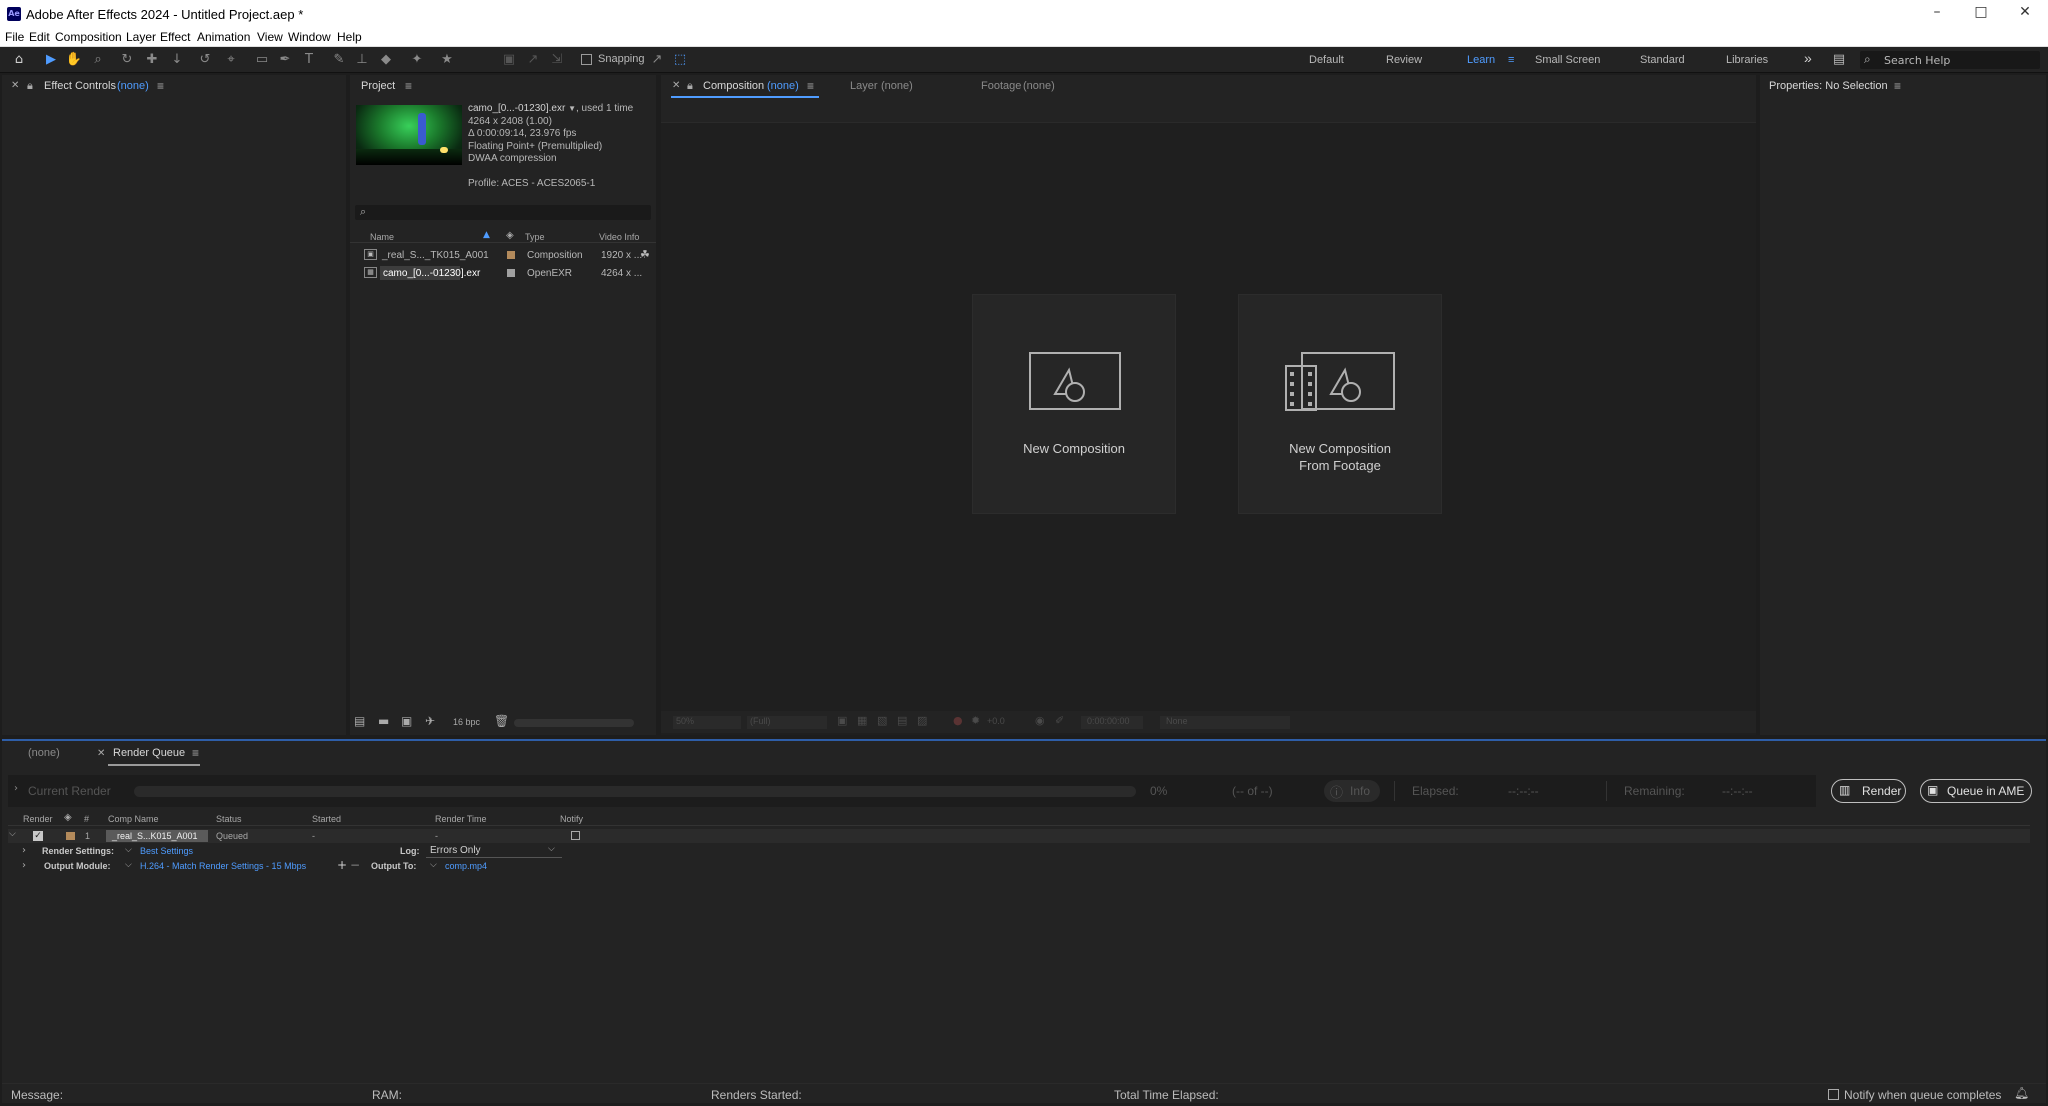 The width and height of the screenshot is (2048, 1106). I want to click on resolution-dropdown: (Full), so click(787, 722).